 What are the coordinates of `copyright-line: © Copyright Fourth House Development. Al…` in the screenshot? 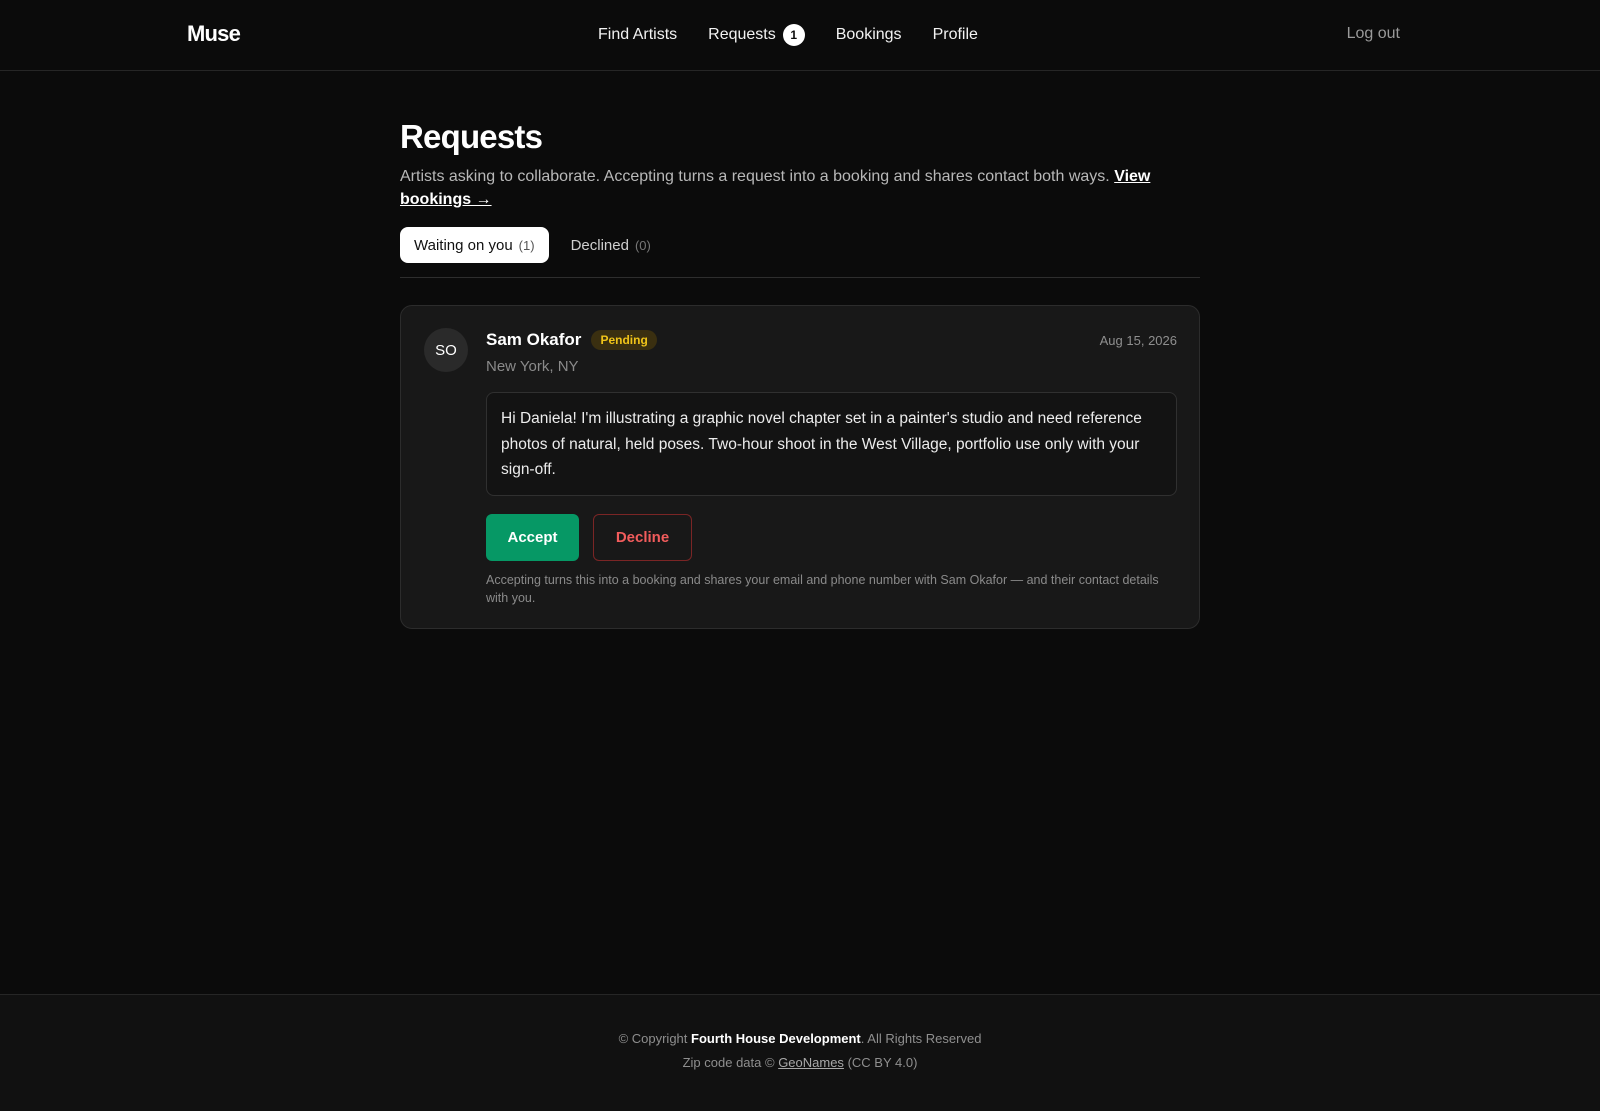 It's located at (800, 1038).